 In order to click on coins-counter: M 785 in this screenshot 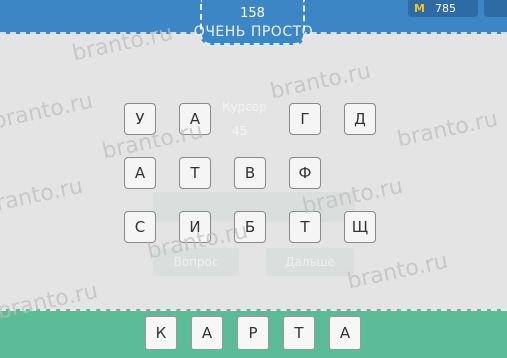, I will do `click(443, 8)`.